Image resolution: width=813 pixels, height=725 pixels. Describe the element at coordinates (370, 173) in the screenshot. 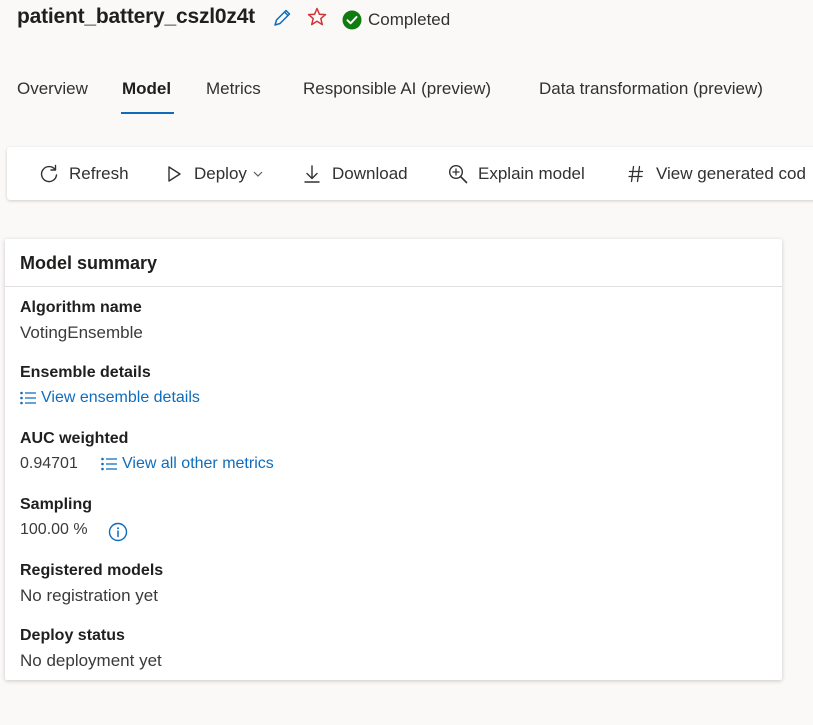

I see `download-label: Download` at that location.